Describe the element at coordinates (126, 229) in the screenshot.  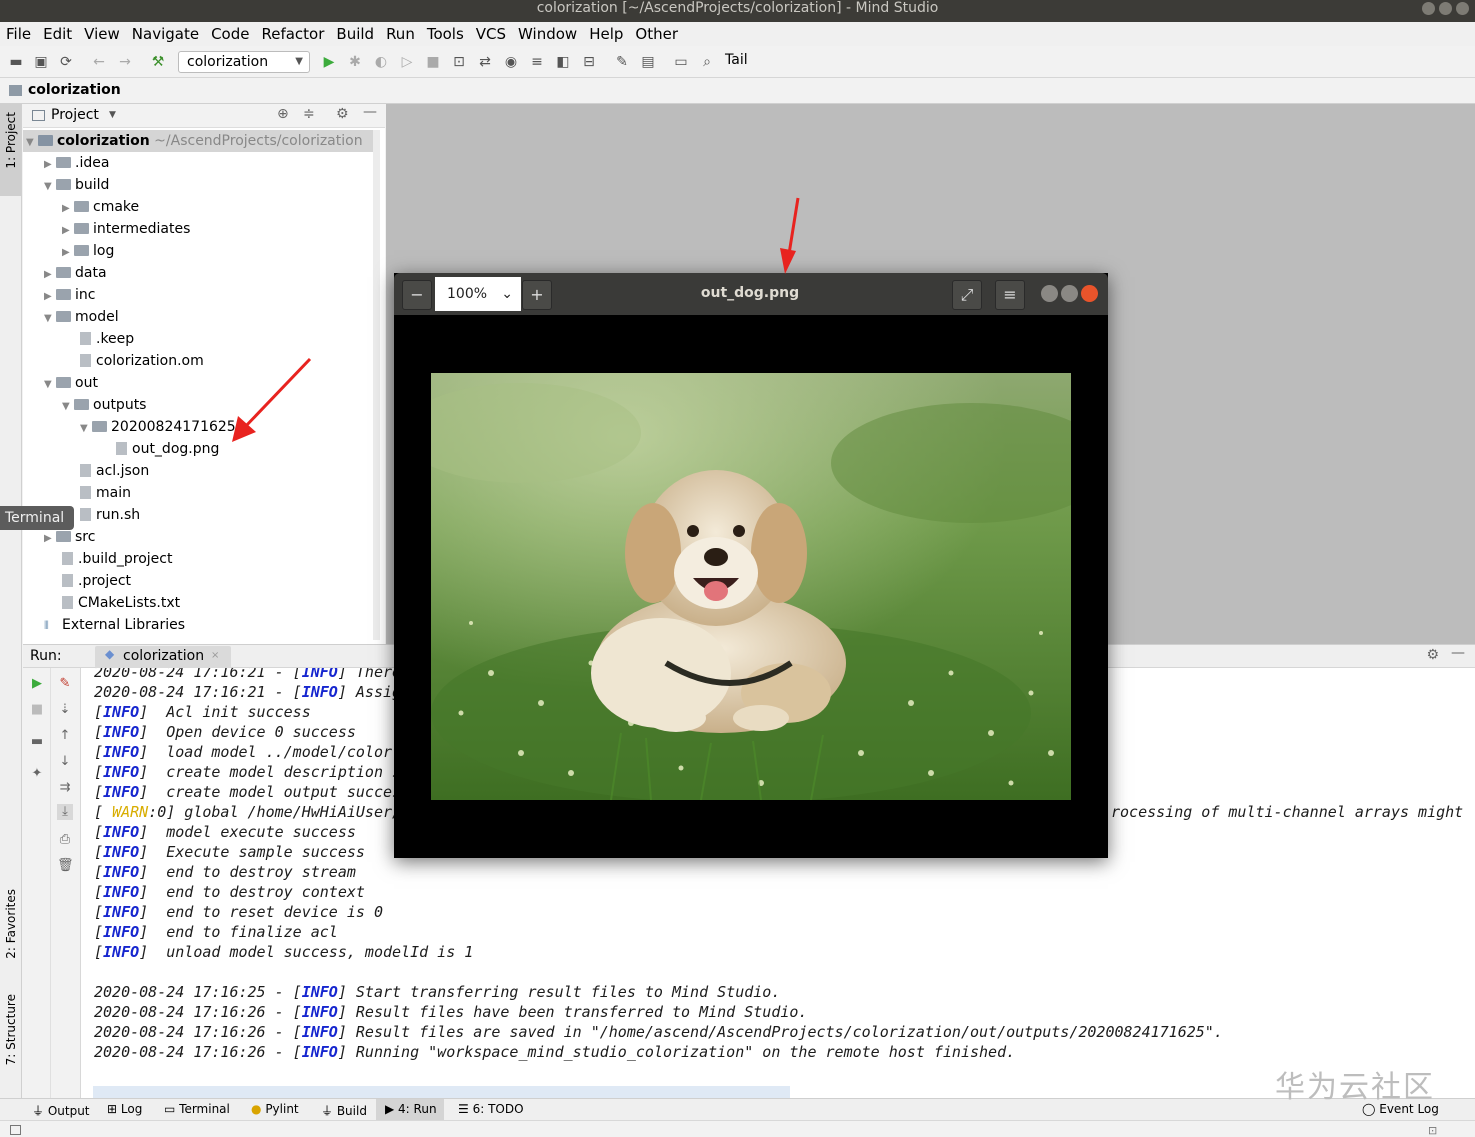
I see `tree-item: ▶ intermediates` at that location.